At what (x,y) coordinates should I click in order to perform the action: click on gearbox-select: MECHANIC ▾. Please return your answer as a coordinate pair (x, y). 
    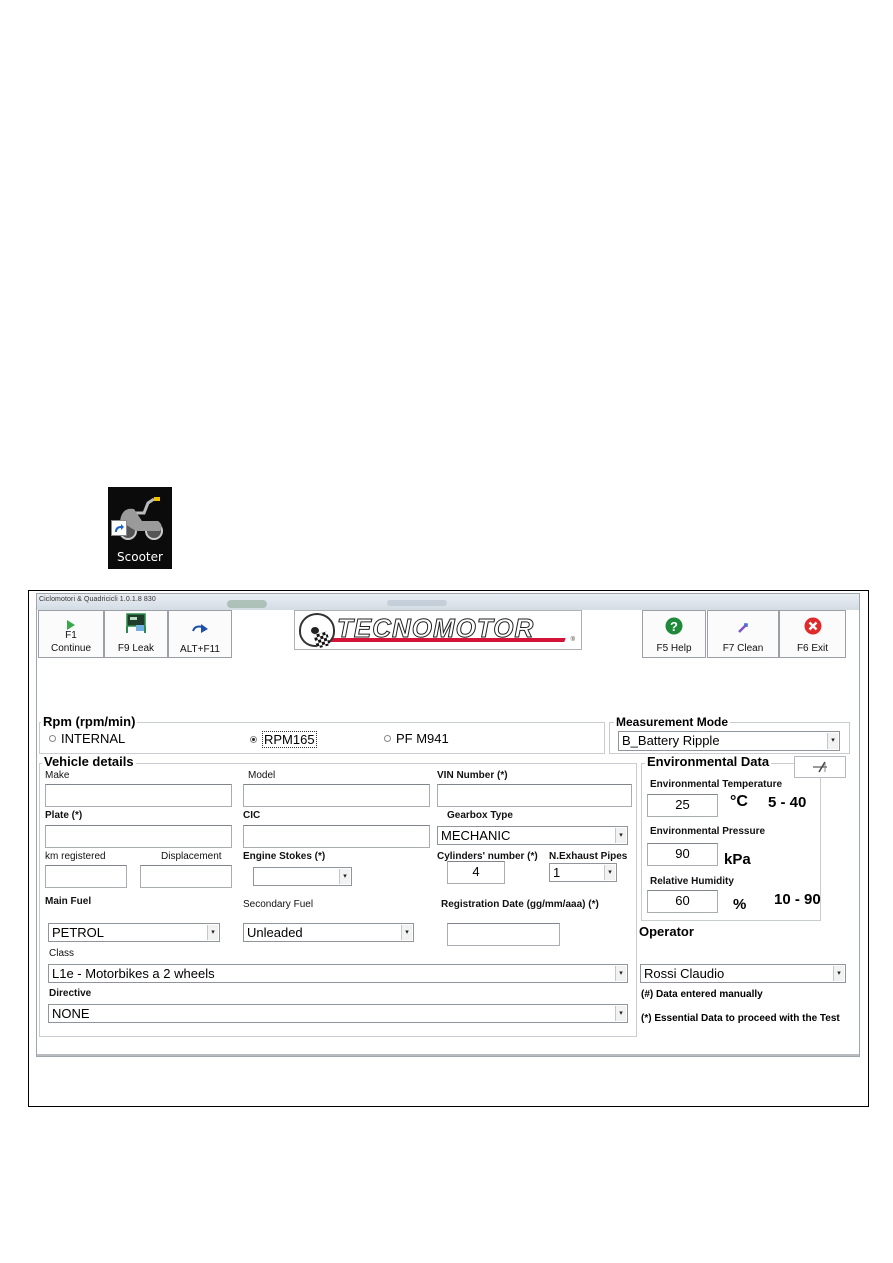
    Looking at the image, I should click on (532, 835).